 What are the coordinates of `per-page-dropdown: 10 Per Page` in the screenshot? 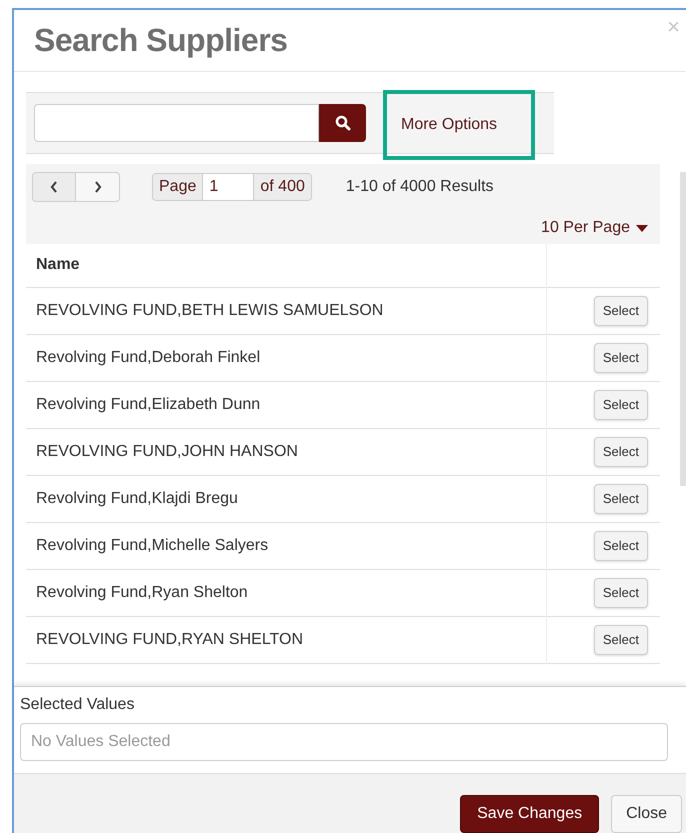 It's located at (594, 228).